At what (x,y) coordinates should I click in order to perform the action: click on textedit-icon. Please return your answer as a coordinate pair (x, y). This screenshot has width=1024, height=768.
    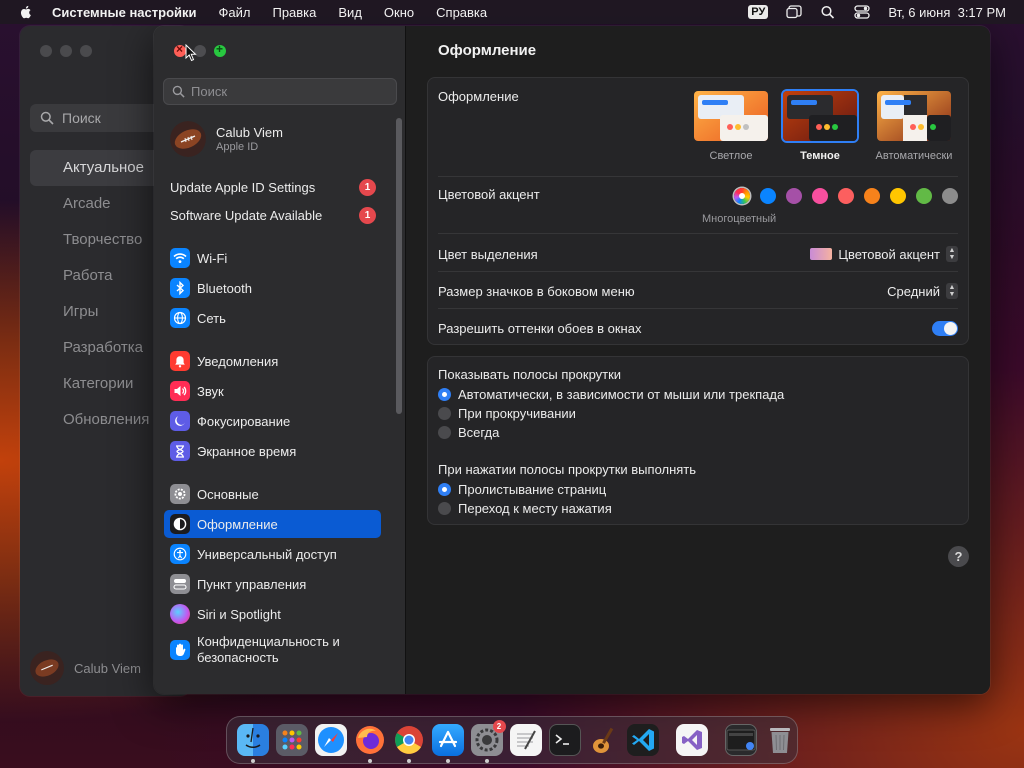
    Looking at the image, I should click on (525, 740).